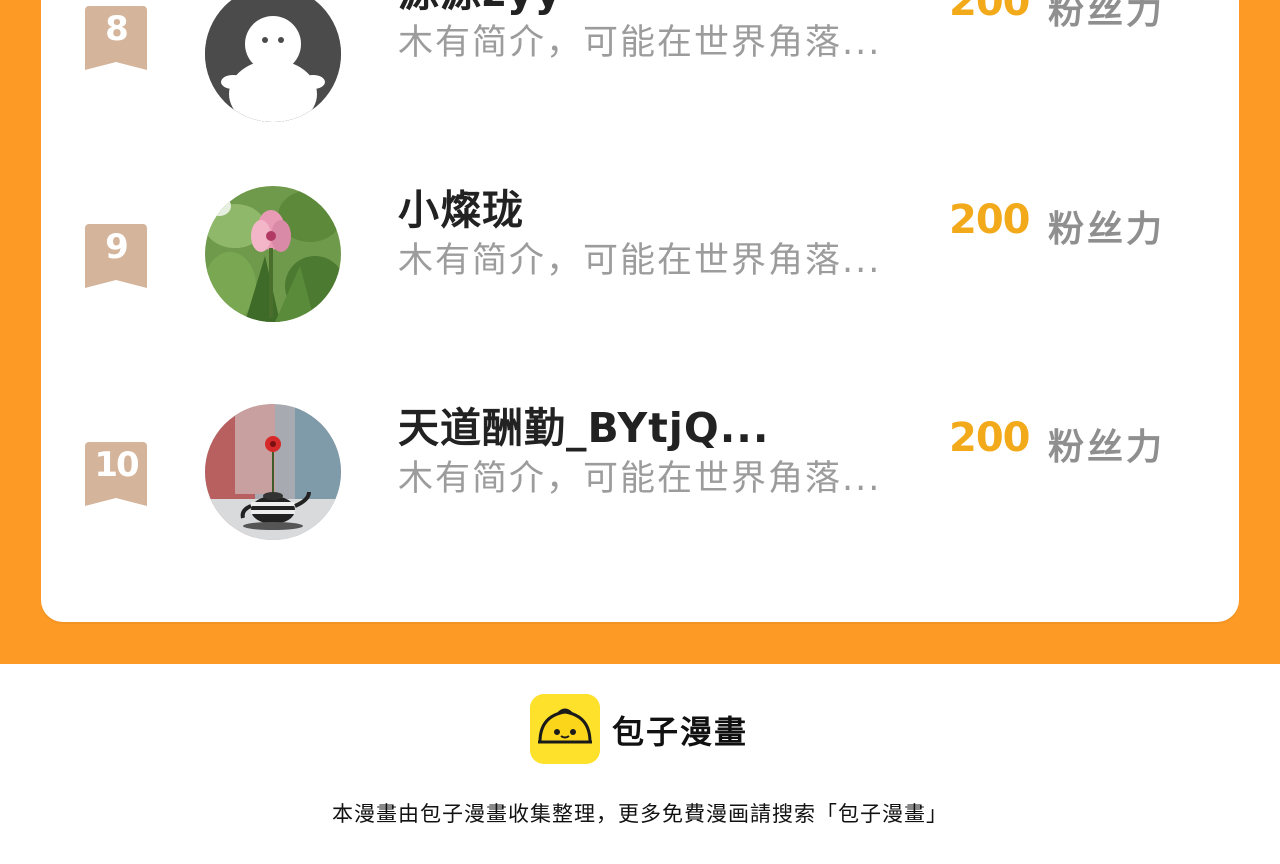  I want to click on rank-badge: 8, so click(116, 38).